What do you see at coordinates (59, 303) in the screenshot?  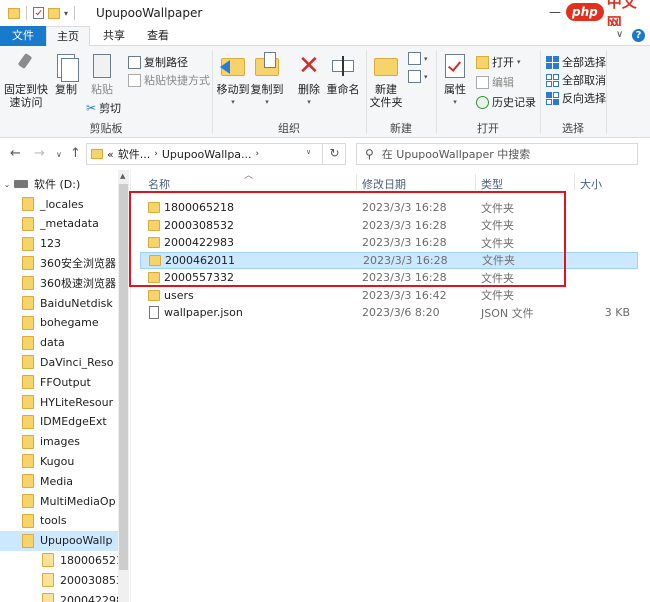 I see `tree-item: BaiduNetdisk` at bounding box center [59, 303].